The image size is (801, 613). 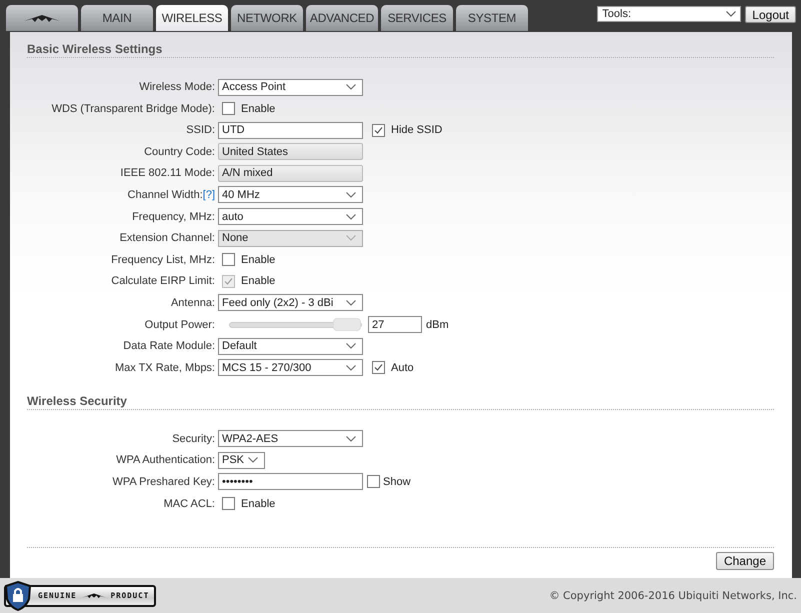 I want to click on field-label: Channel Width:, so click(x=165, y=194).